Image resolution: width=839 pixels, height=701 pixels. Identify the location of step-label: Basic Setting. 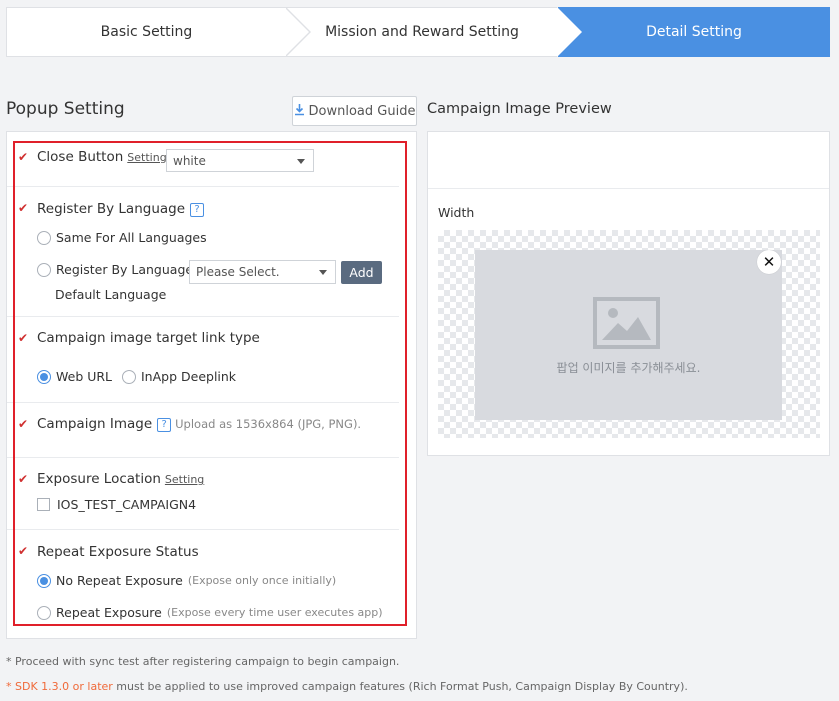
(146, 32).